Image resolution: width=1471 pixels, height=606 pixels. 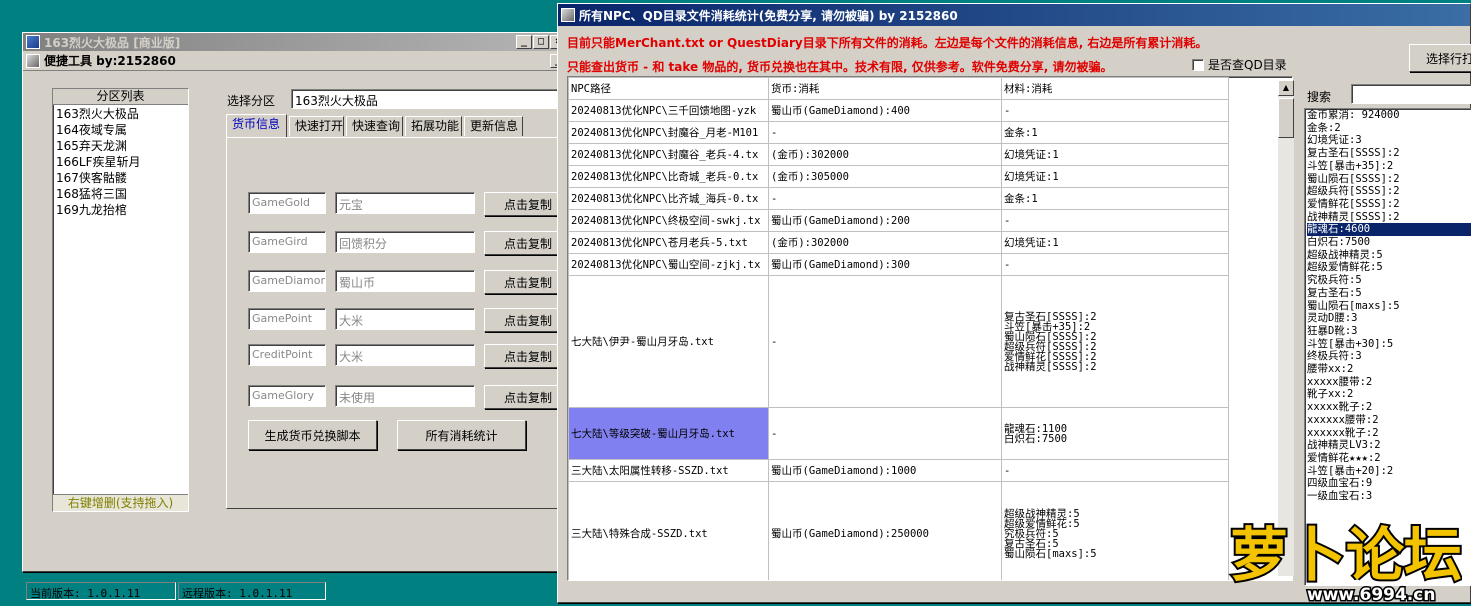 I want to click on currency-name-field: 元宝, so click(x=405, y=203).